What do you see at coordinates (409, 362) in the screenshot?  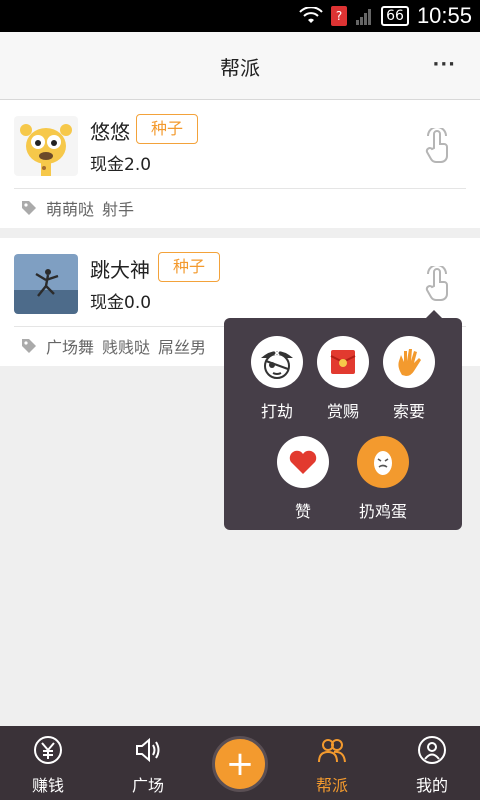 I see `palm-icon` at bounding box center [409, 362].